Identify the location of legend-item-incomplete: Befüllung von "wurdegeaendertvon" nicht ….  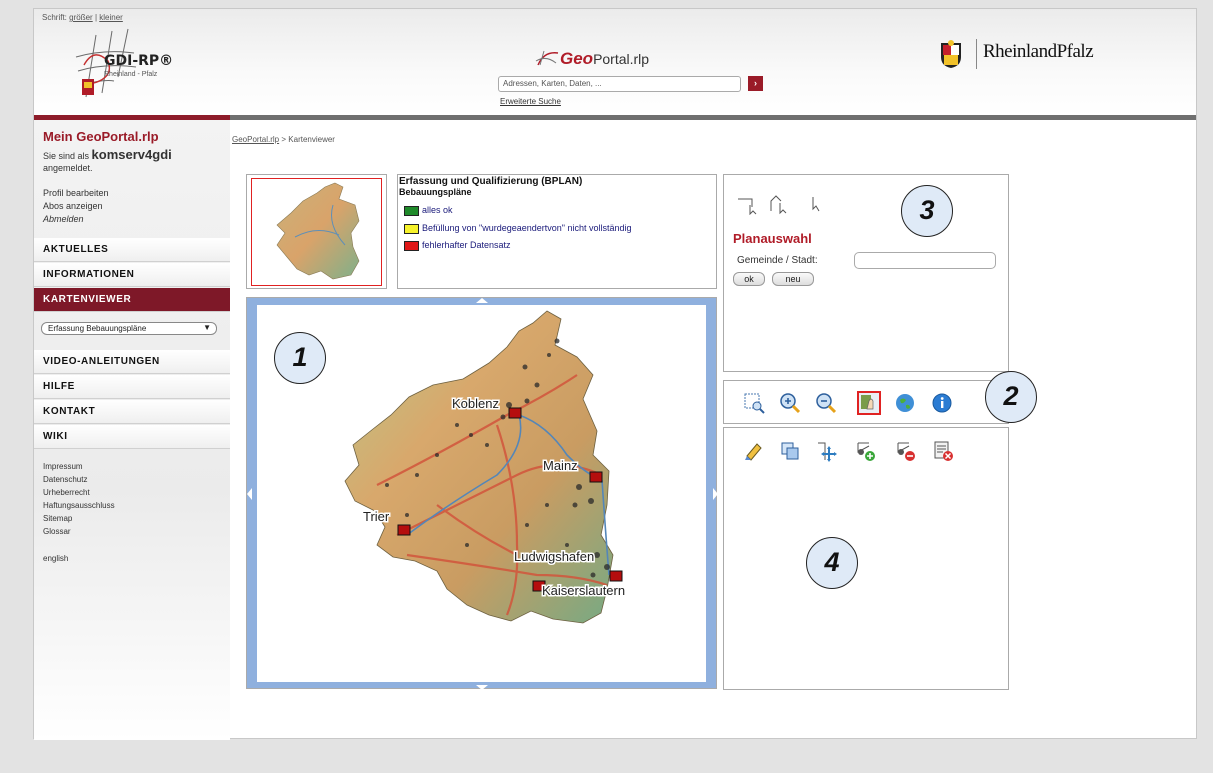
(518, 228).